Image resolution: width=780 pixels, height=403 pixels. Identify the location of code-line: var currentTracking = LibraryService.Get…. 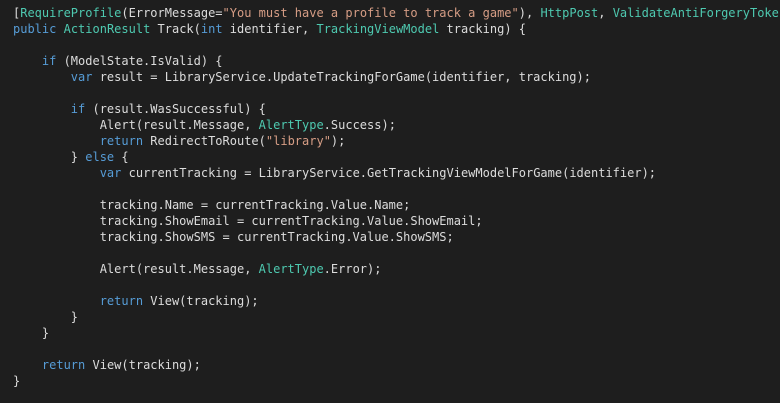
(390, 173).